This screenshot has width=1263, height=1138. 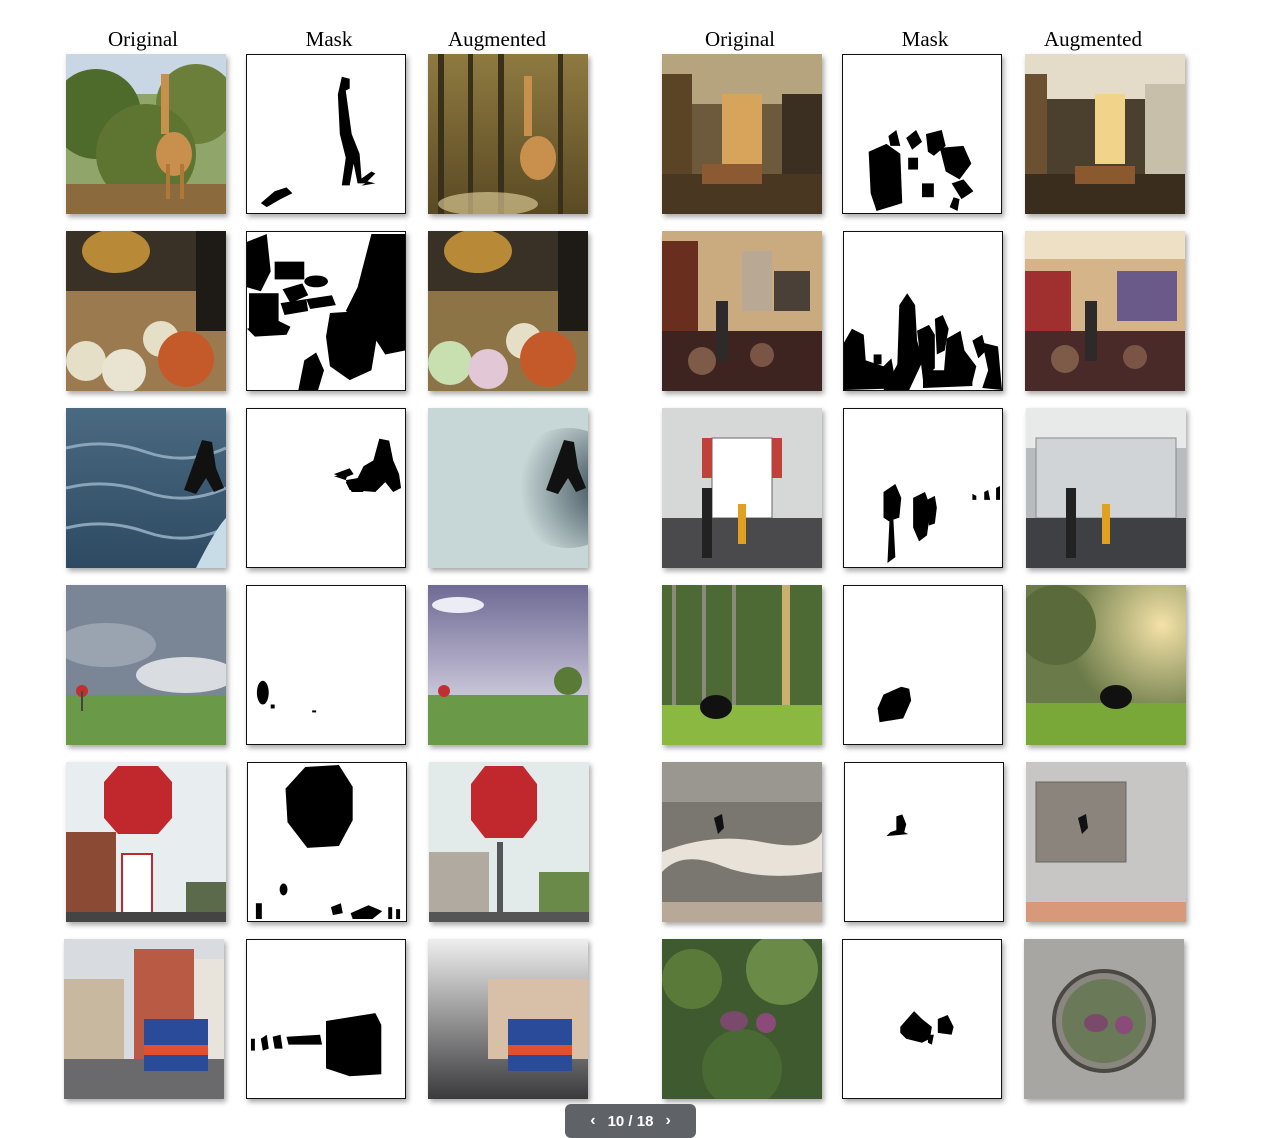 I want to click on mask-image-surfer, so click(x=326, y=488).